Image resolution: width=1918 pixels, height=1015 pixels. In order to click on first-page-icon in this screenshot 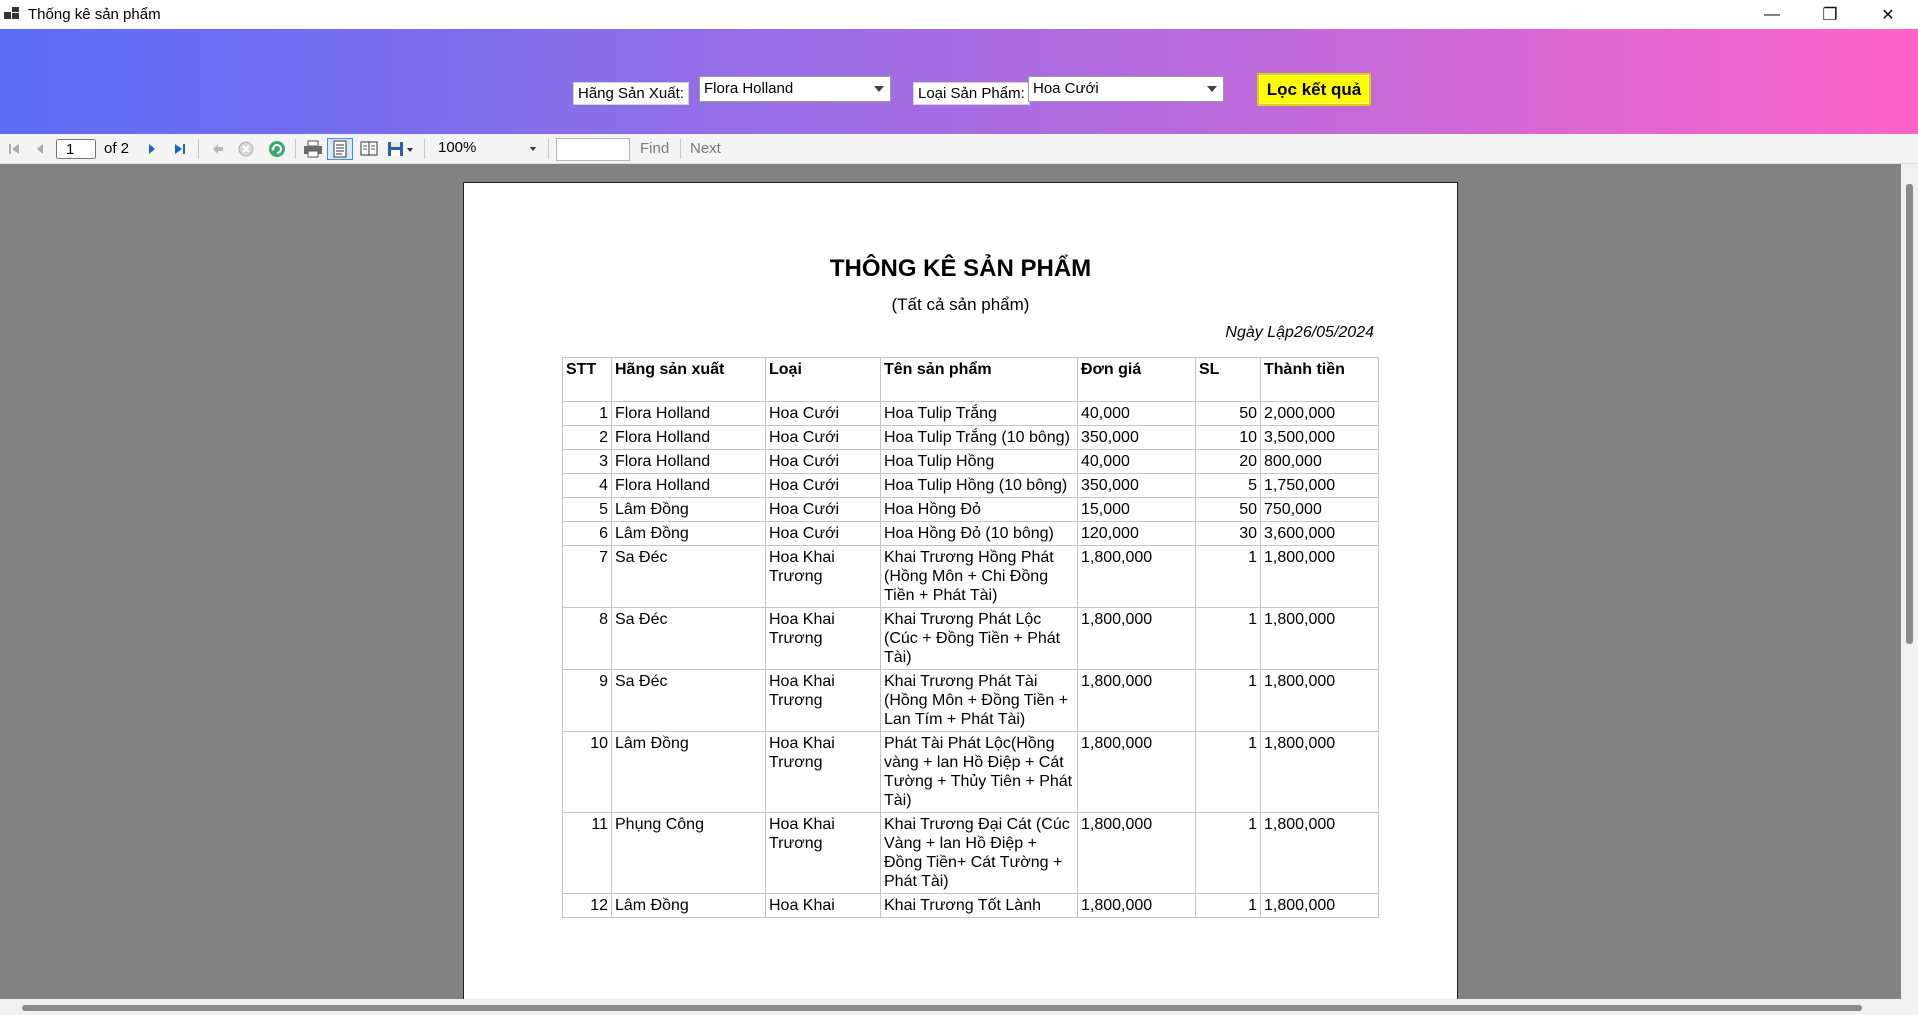, I will do `click(14, 149)`.